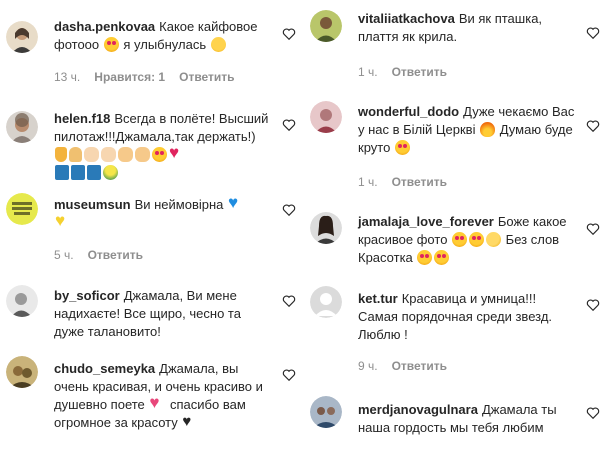 The image size is (607, 461). Describe the element at coordinates (426, 221) in the screenshot. I see `comment-username: jamalaja_love_forever` at that location.